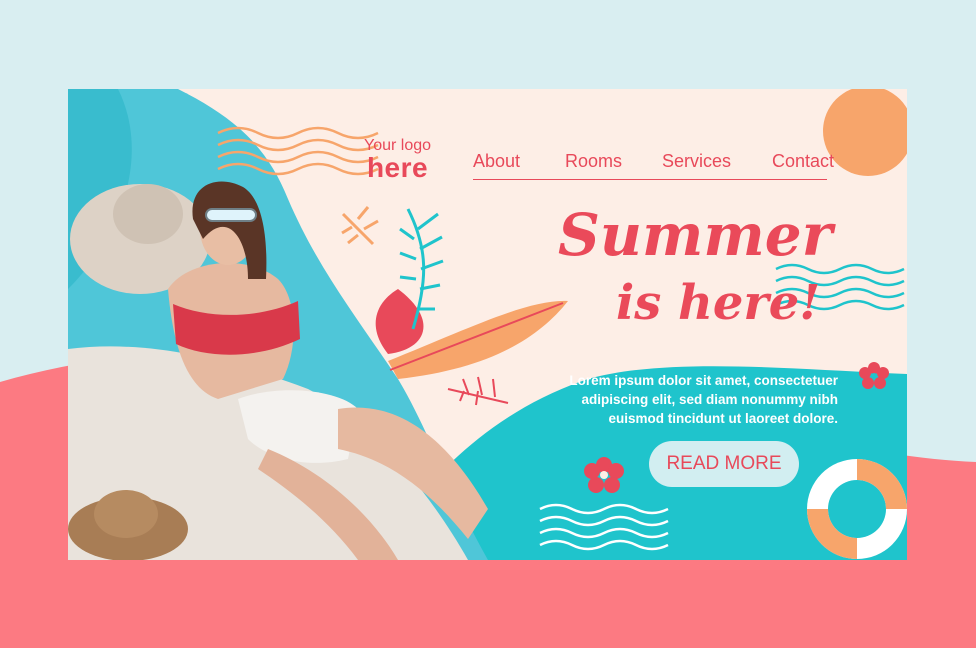 This screenshot has width=976, height=648. Describe the element at coordinates (593, 161) in the screenshot. I see `nav-item-rooms: Rooms` at that location.